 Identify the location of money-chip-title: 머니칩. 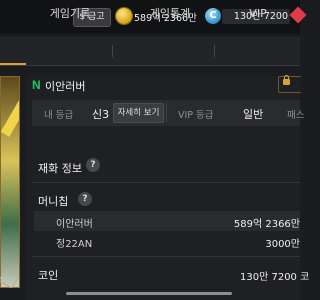
(53, 201).